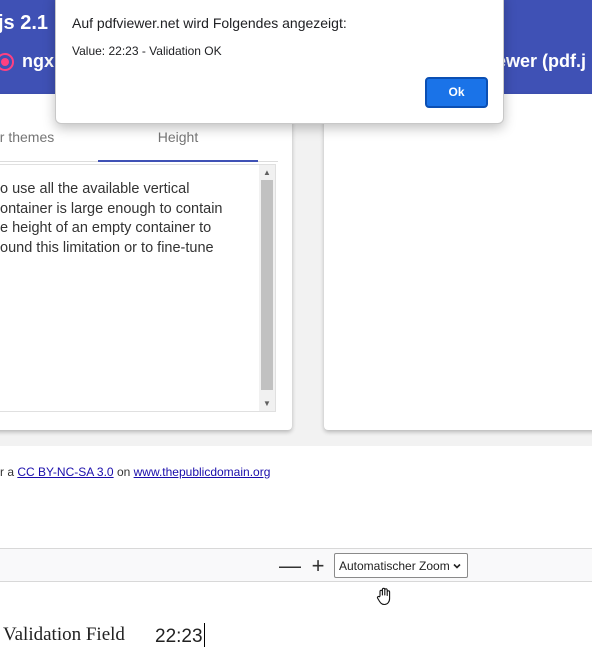 The image size is (592, 661). I want to click on validation-field-value: 22:23, so click(179, 636).